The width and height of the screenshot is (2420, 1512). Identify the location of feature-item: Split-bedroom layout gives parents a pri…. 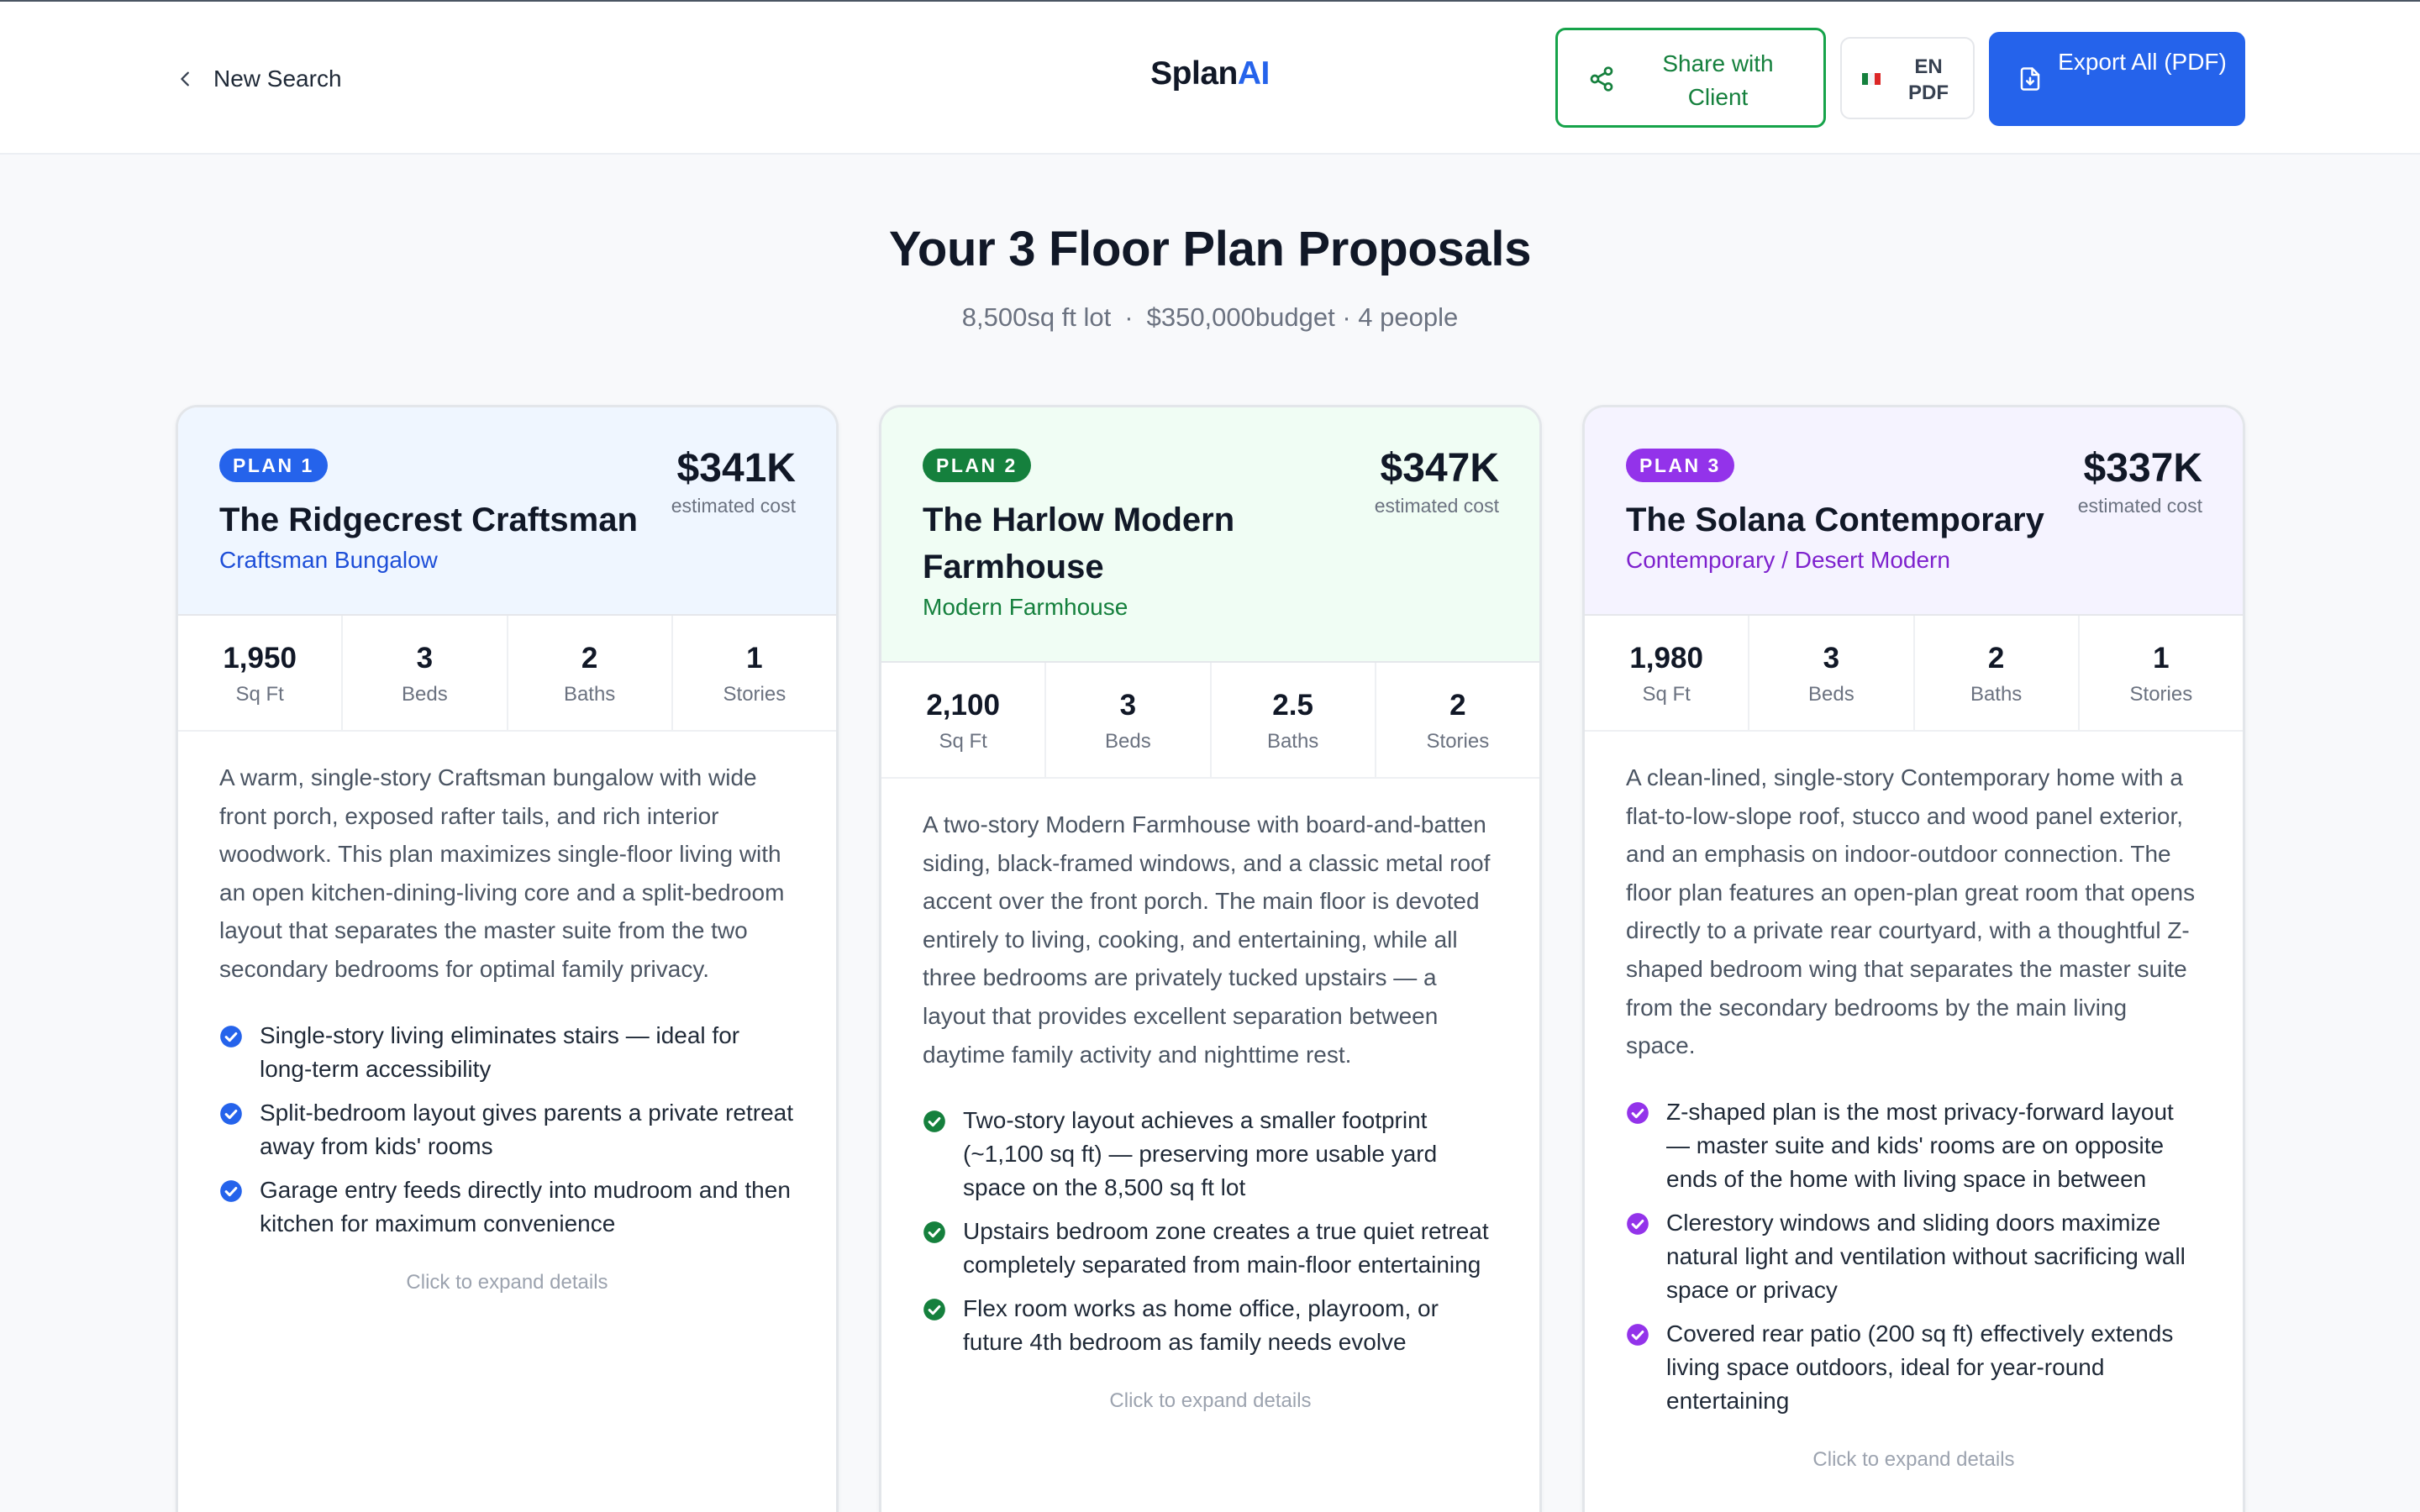
(507, 1129).